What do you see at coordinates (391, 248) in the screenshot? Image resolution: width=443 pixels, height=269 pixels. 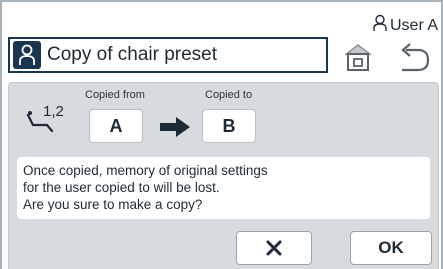 I see `ok-button: OK` at bounding box center [391, 248].